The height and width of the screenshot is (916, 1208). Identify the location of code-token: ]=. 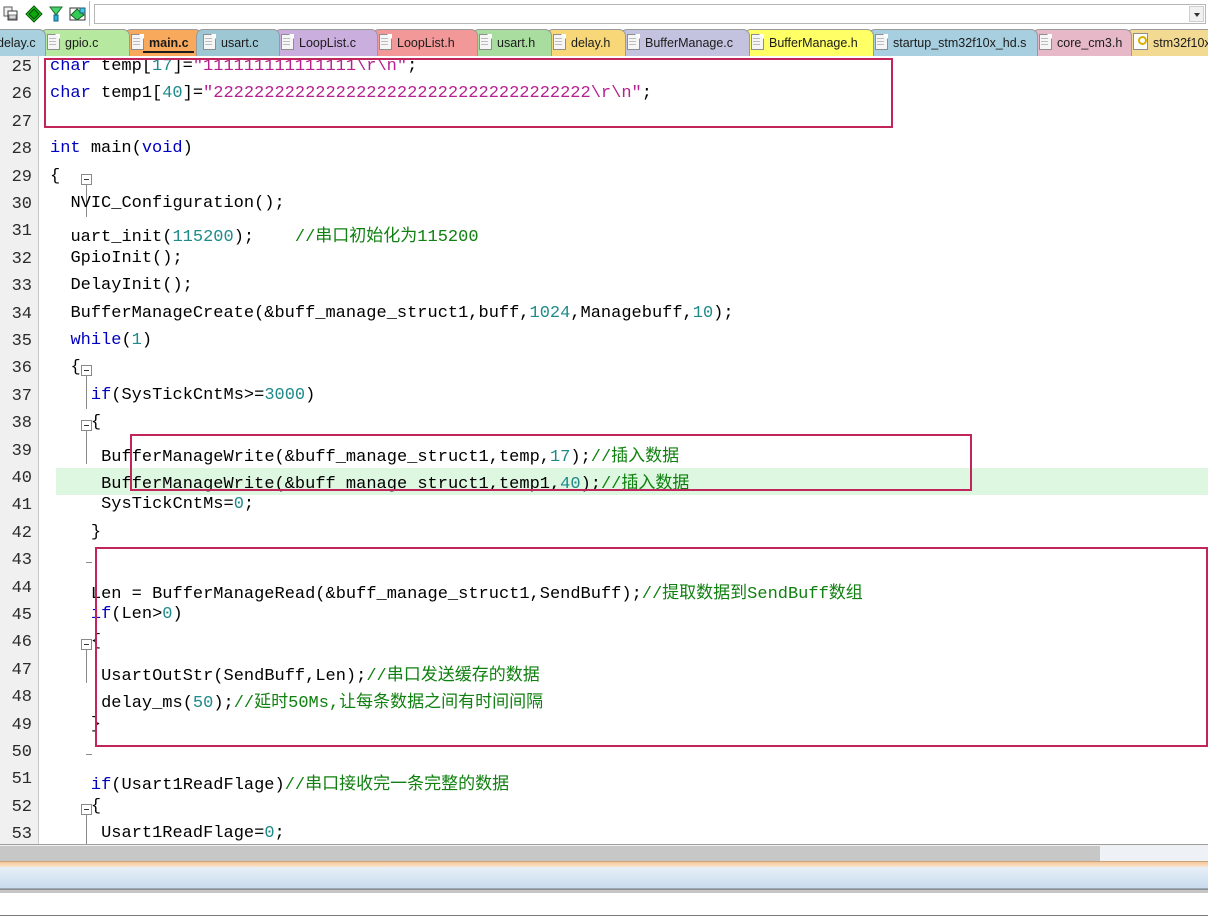
(182, 66).